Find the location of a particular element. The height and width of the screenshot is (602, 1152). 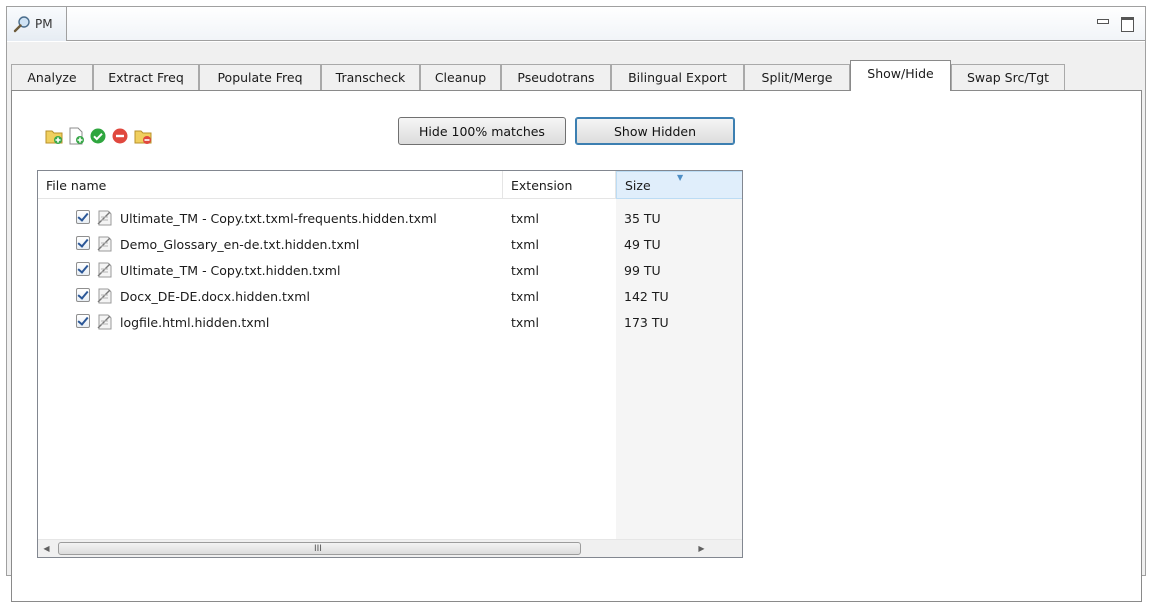

search-icon is located at coordinates (21, 24).